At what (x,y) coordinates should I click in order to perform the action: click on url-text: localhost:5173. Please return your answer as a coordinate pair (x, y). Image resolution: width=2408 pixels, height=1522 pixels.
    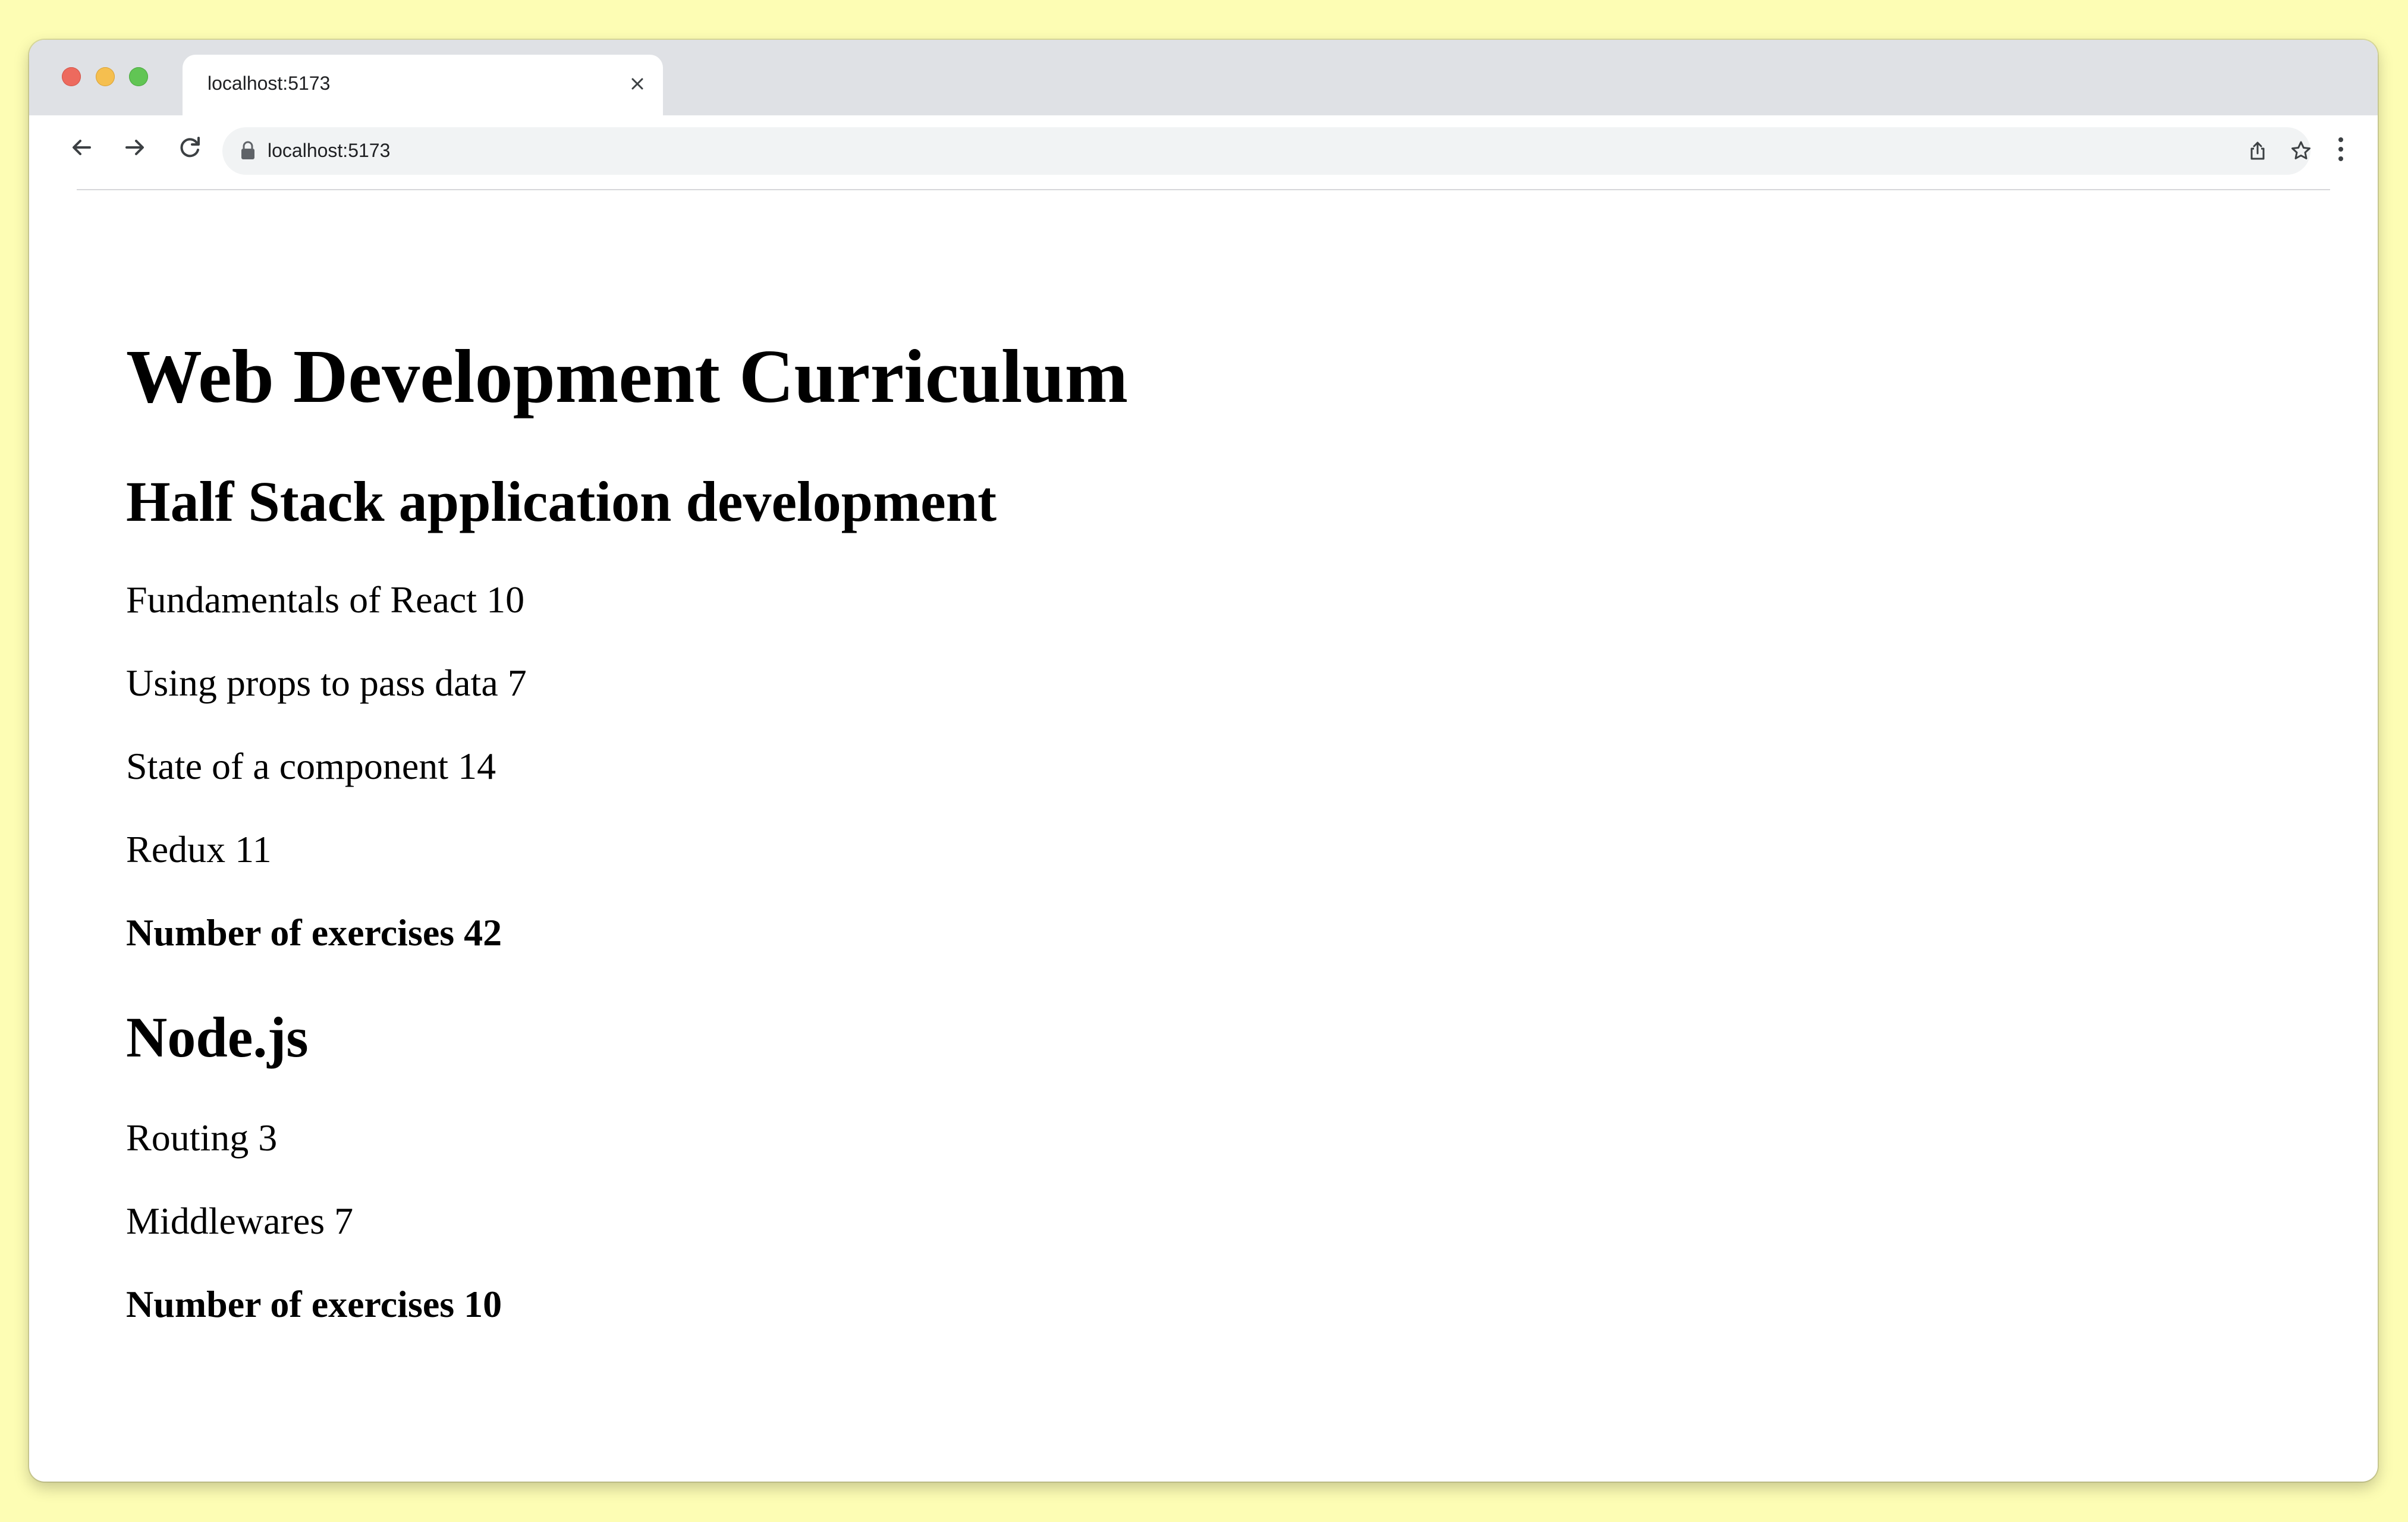
    Looking at the image, I should click on (329, 151).